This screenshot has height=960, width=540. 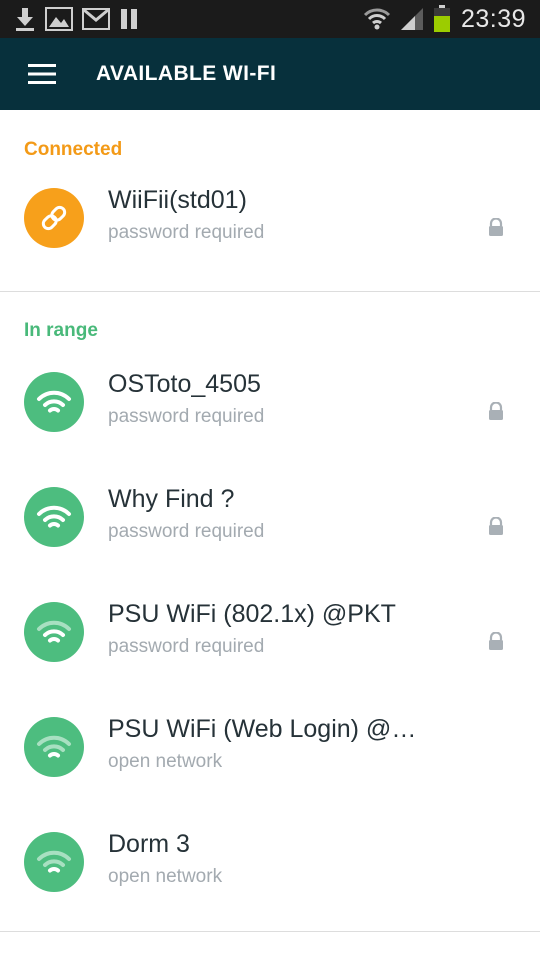 I want to click on clock: 23:39, so click(x=493, y=18).